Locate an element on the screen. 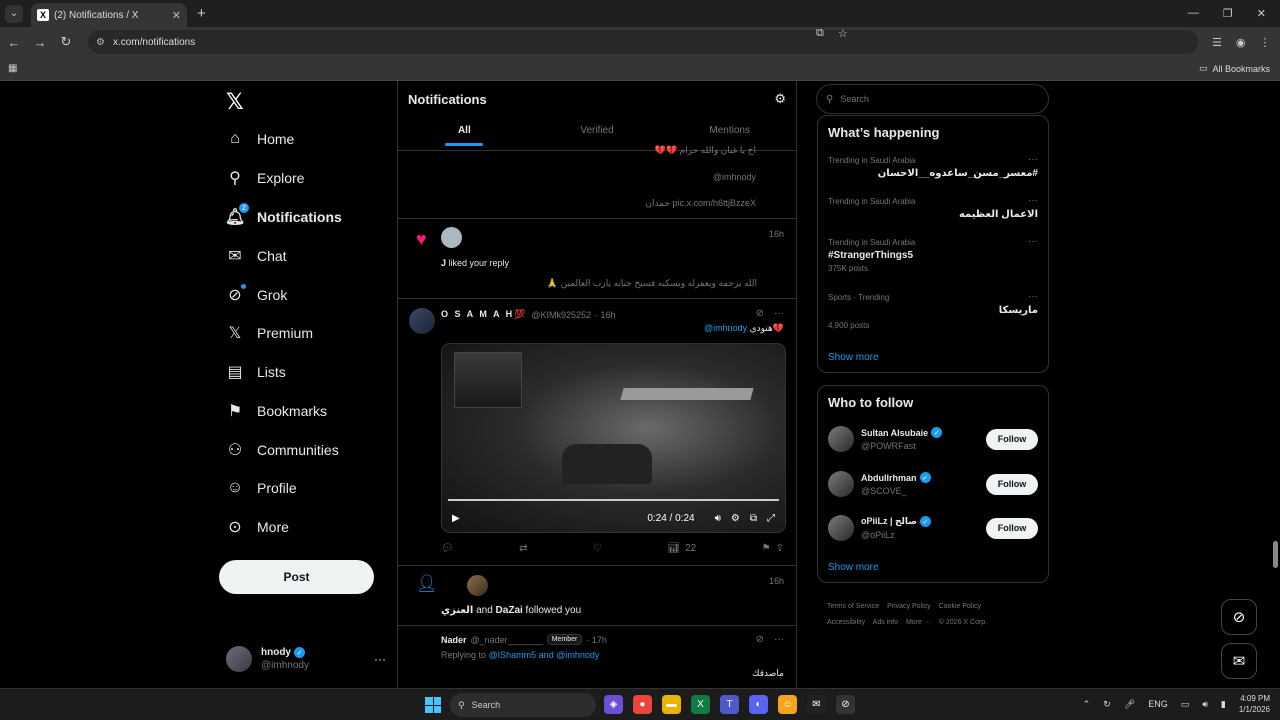 The width and height of the screenshot is (1280, 720). grok-fab-icon: ⊘ is located at coordinates (1239, 617).